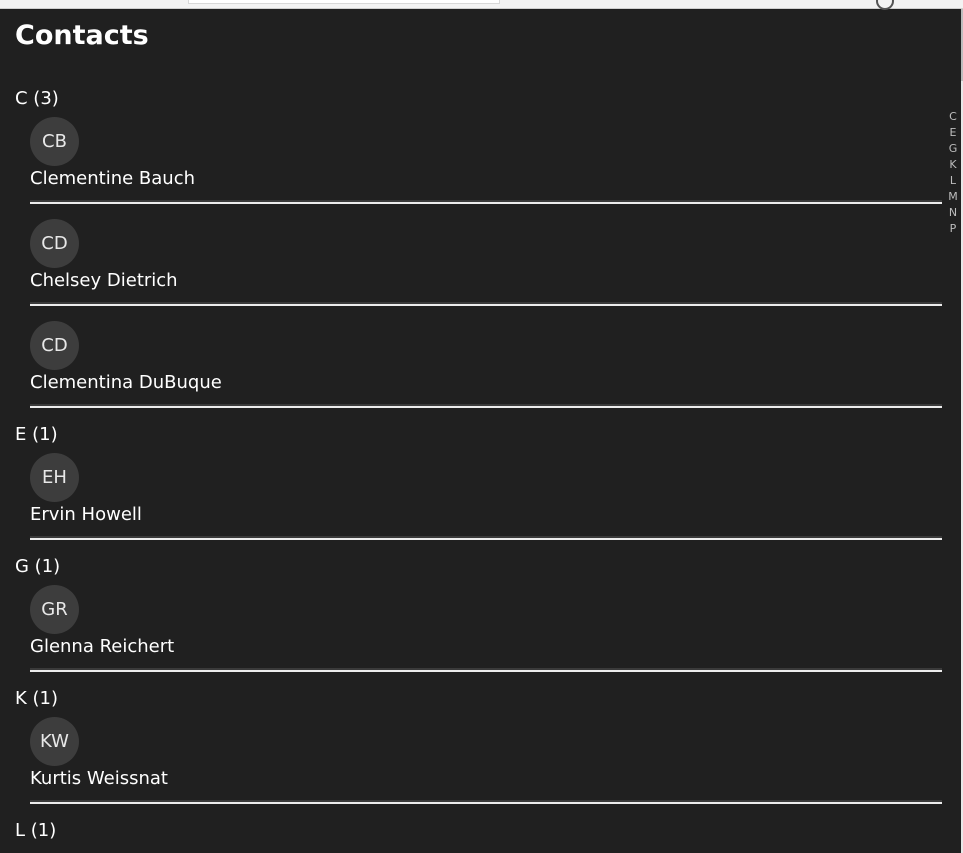 This screenshot has height=853, width=963. What do you see at coordinates (104, 280) in the screenshot?
I see `contact-name: Chelsey Dietrich` at bounding box center [104, 280].